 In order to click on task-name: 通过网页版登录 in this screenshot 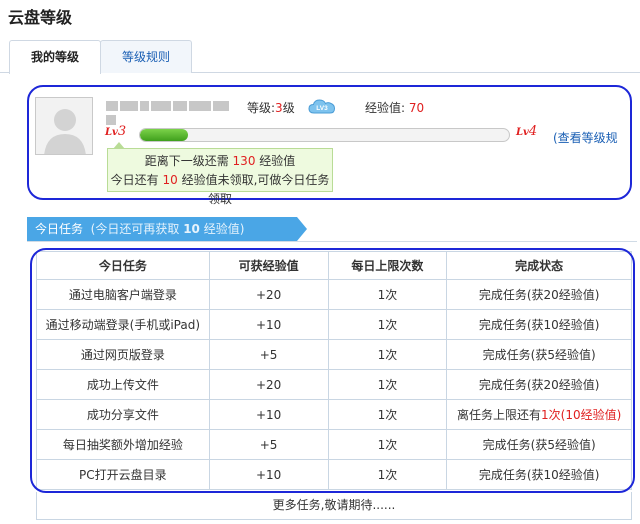, I will do `click(123, 354)`.